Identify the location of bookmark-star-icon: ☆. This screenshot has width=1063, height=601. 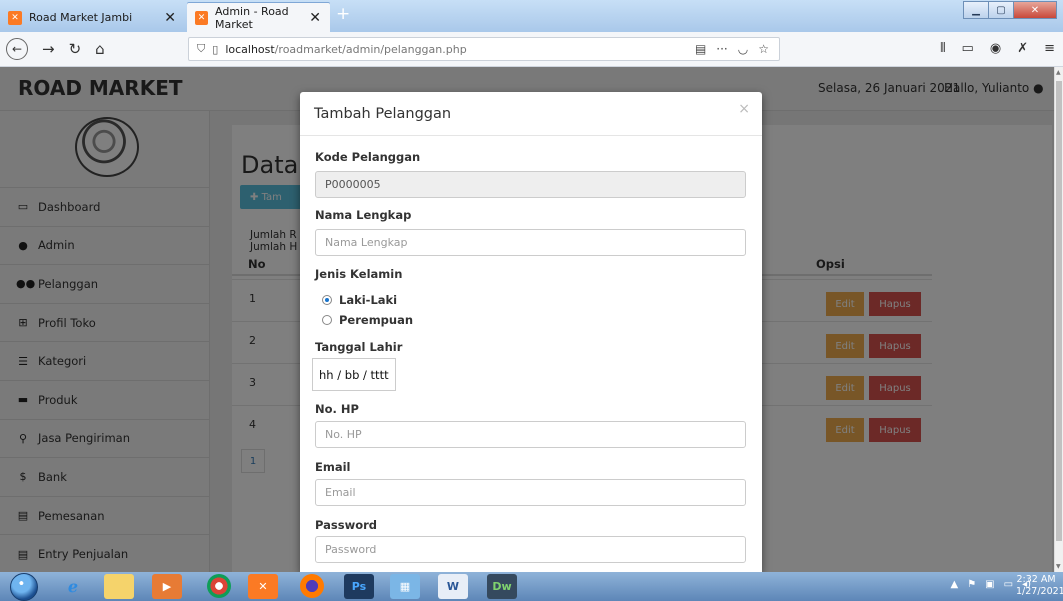
(763, 49).